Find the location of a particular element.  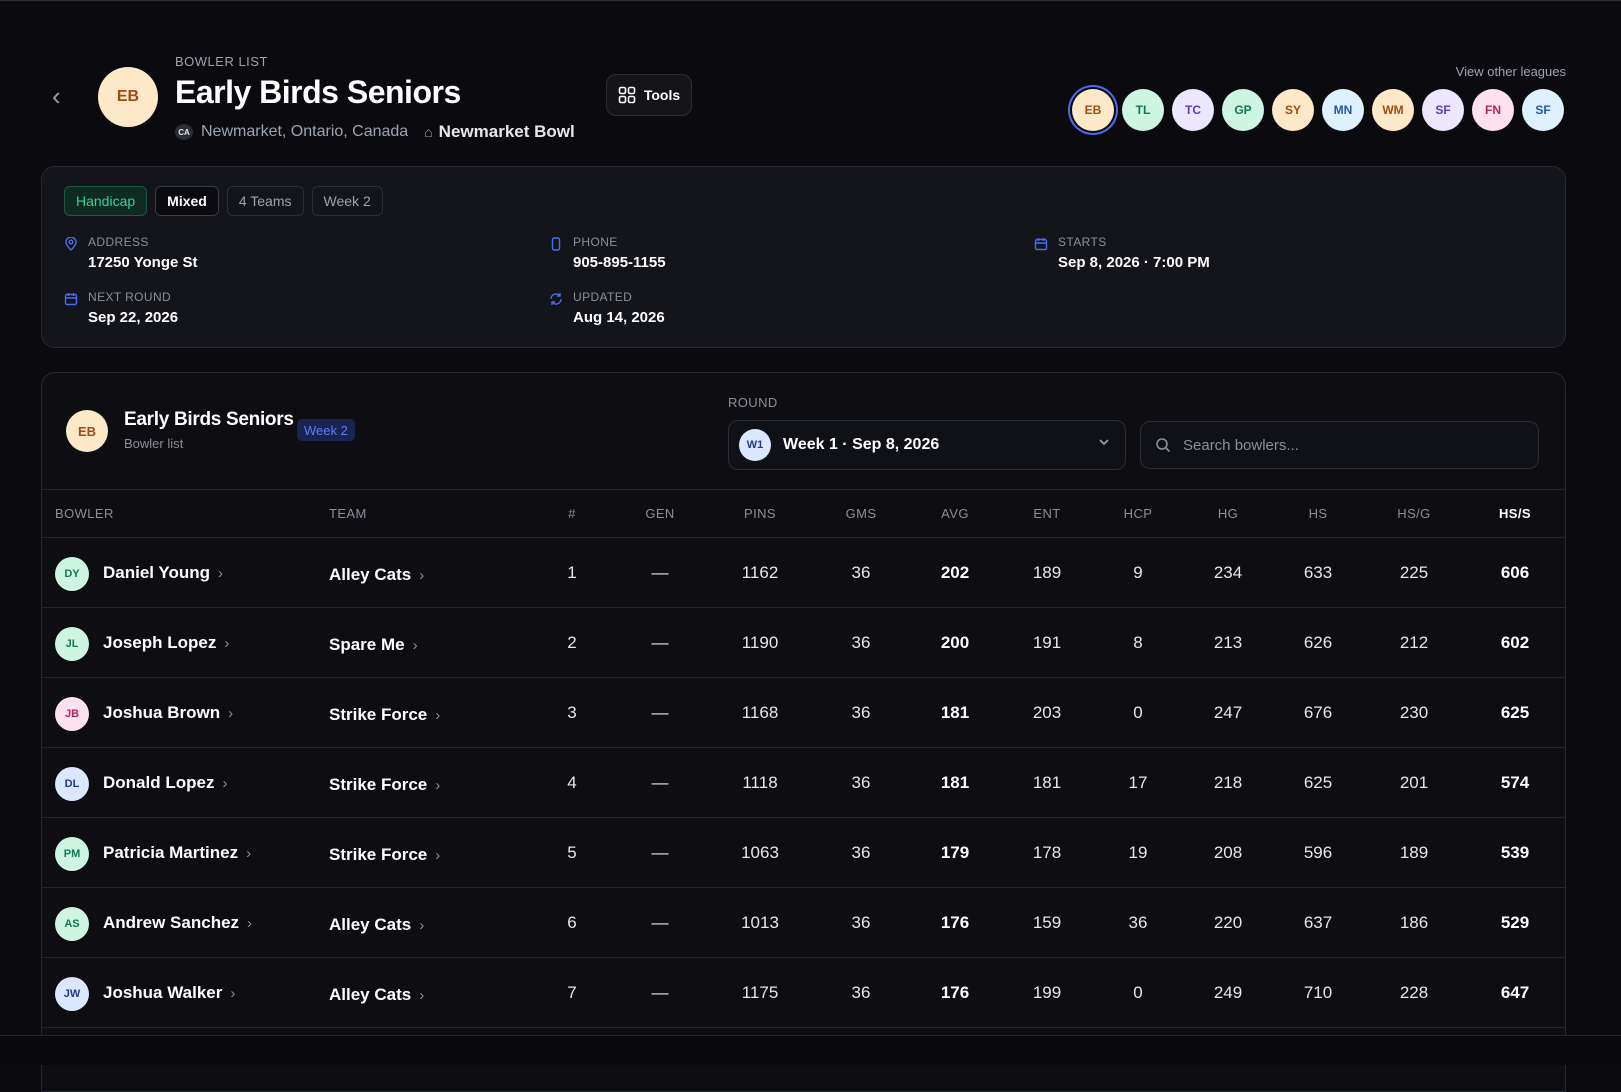

league-switch-wm: WM is located at coordinates (1393, 110).